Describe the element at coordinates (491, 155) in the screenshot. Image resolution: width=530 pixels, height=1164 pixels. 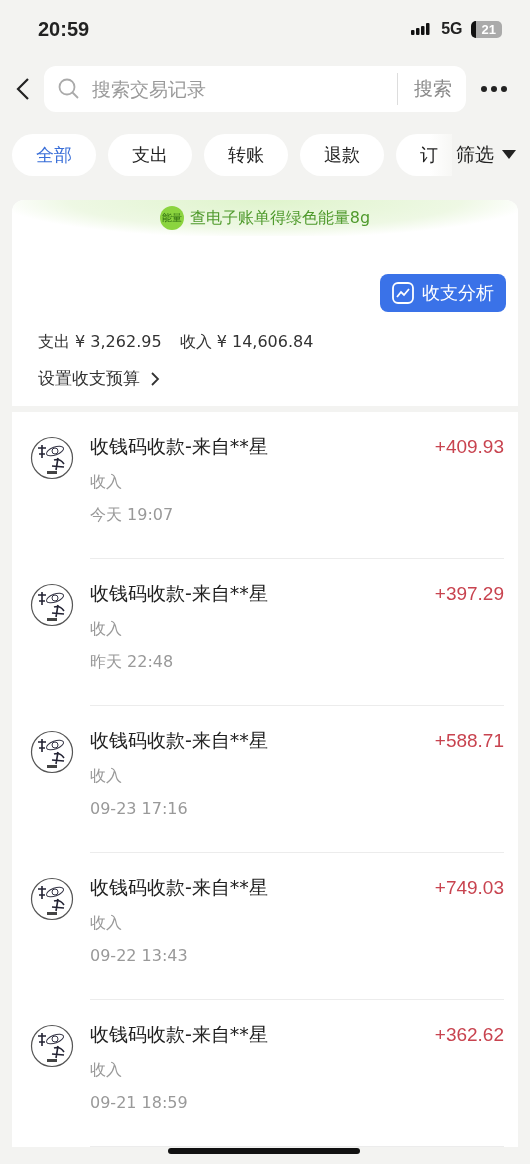
I see `filter-button: 筛选` at that location.